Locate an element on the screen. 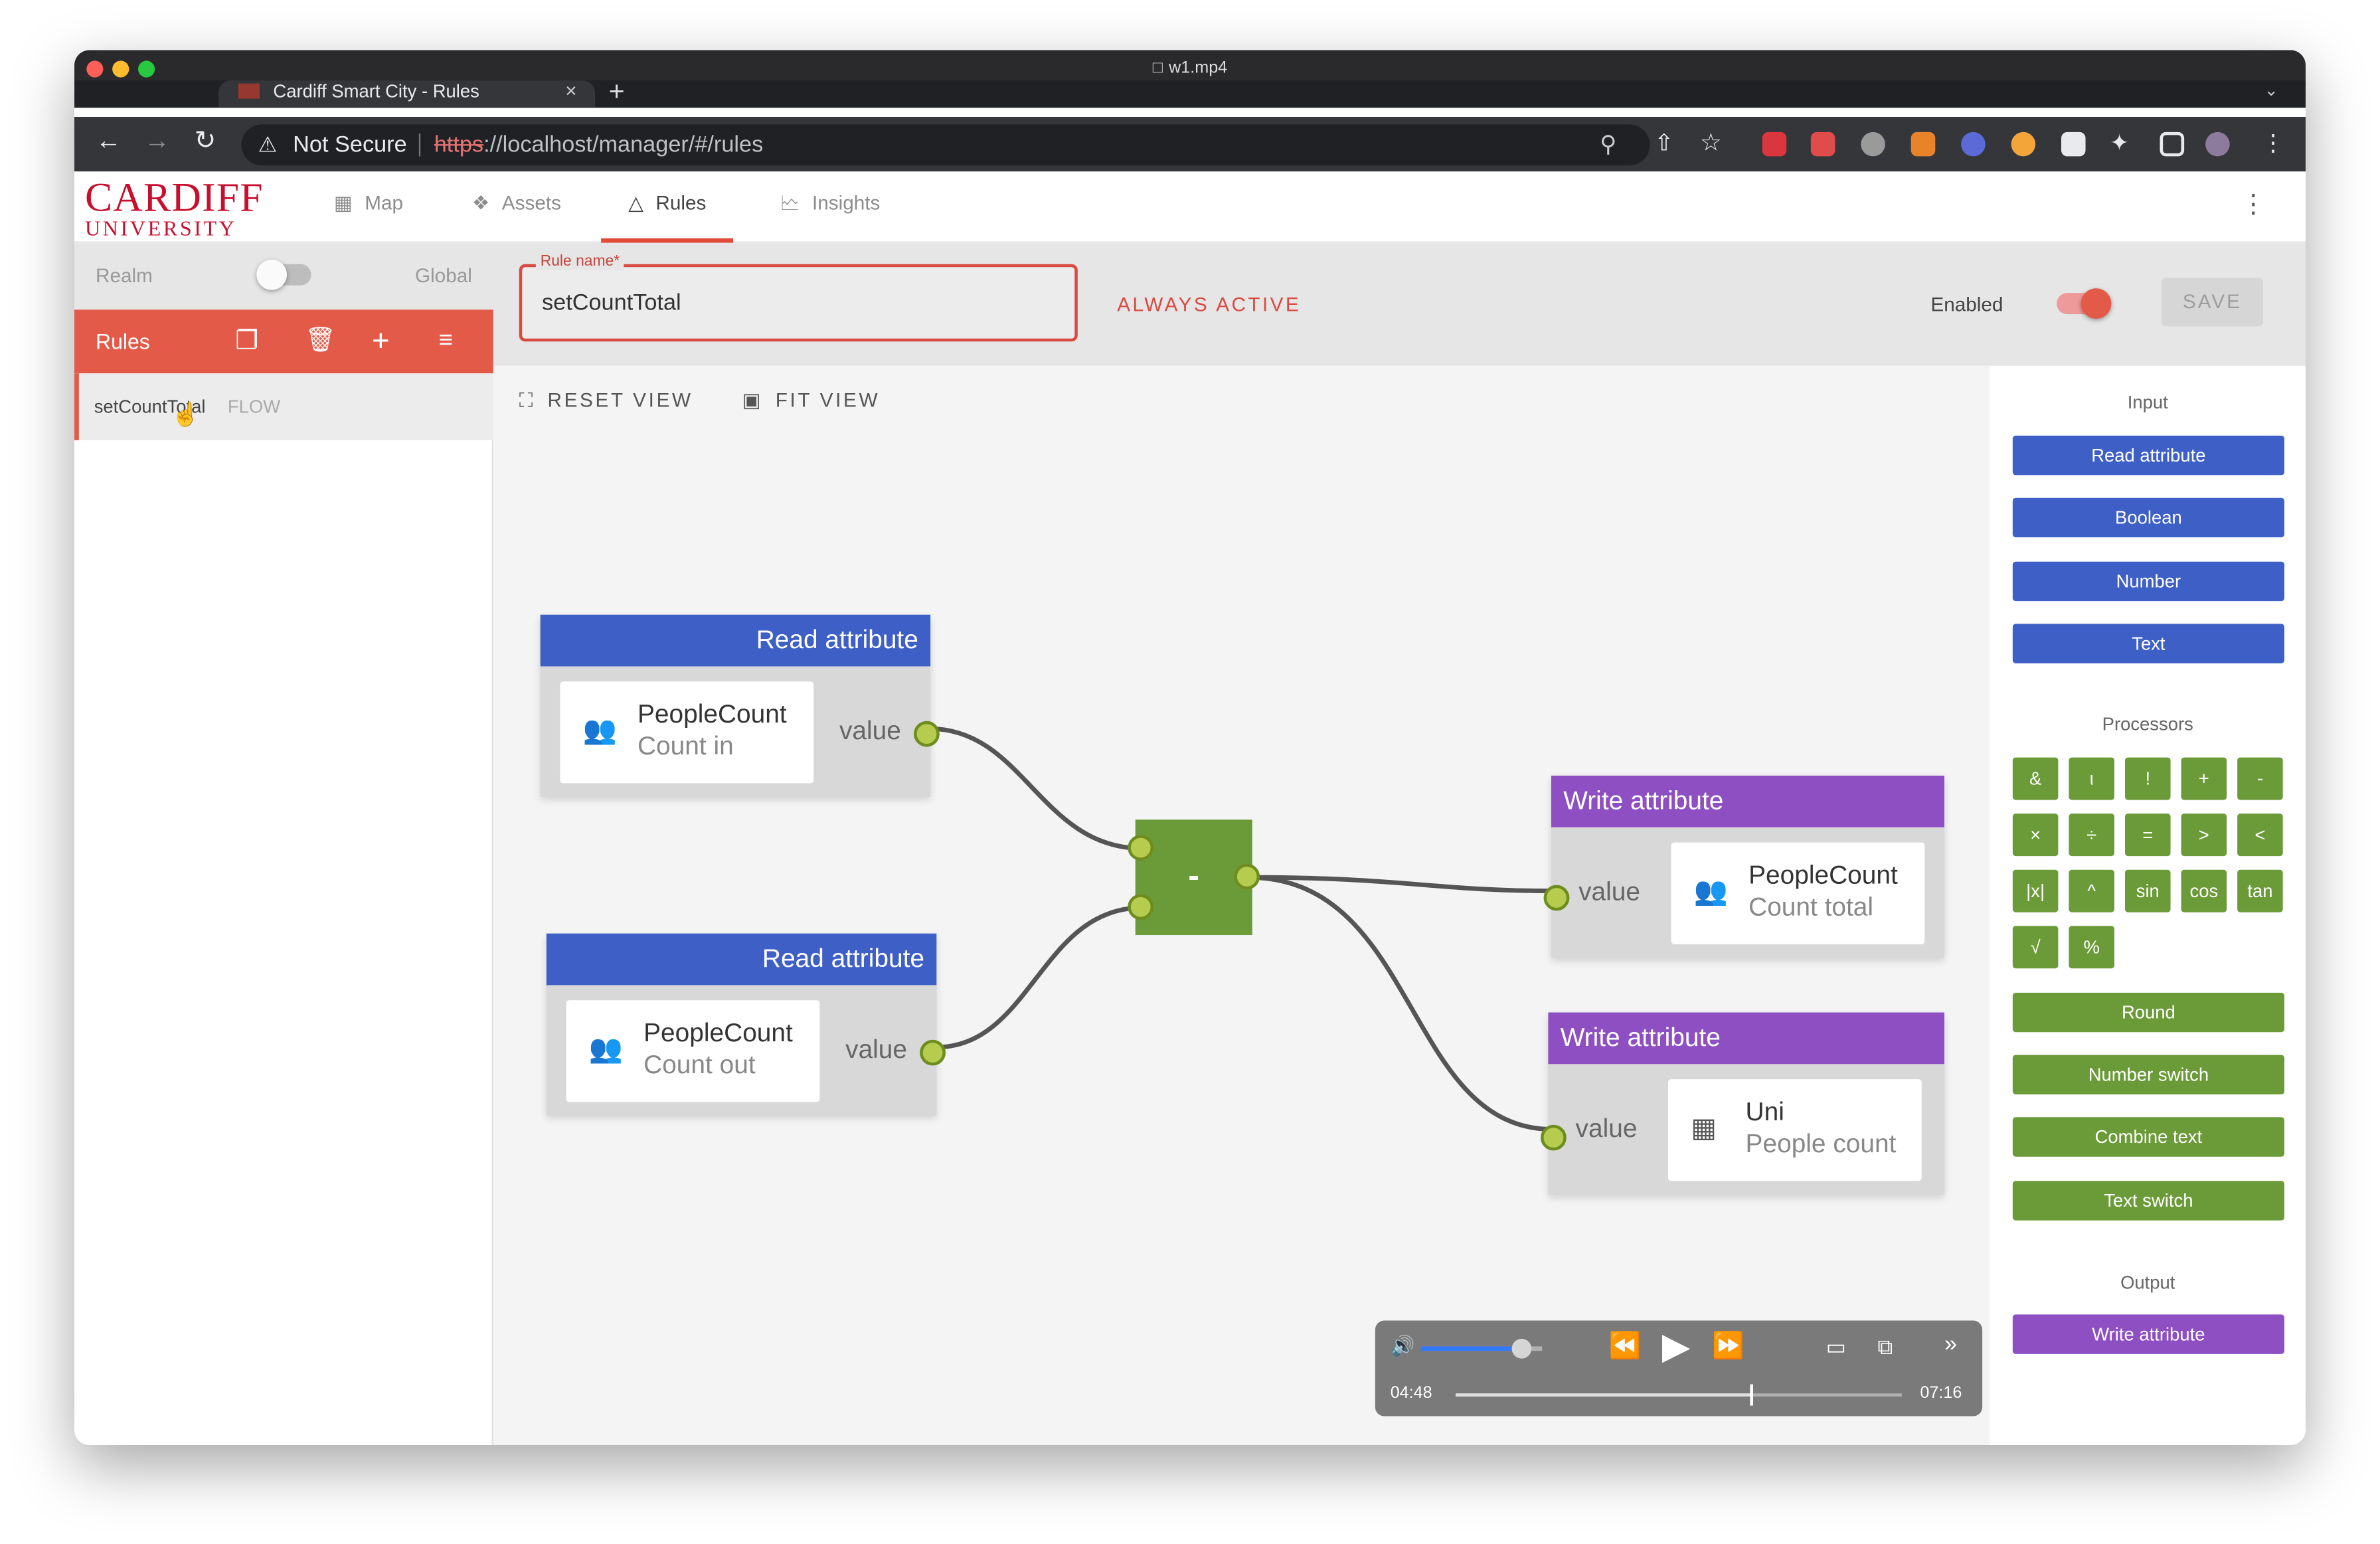 The image size is (2380, 1544). bookmark-star-icon: ☆ is located at coordinates (1711, 143).